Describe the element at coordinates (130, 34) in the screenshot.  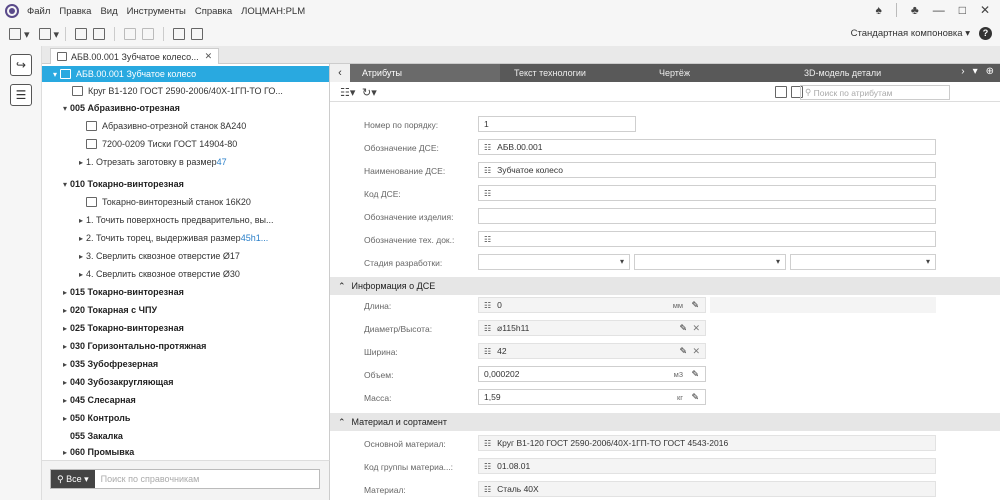
I see `back-arrow-icon` at that location.